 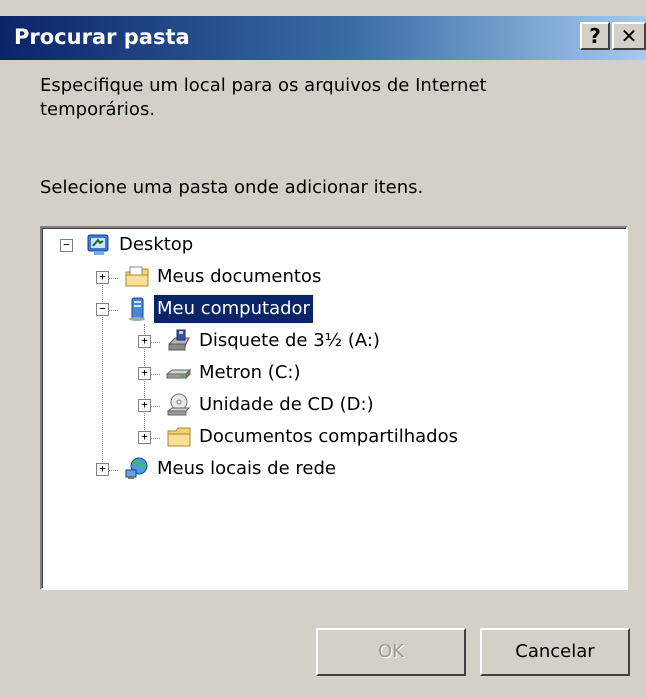 I want to click on tree-item-my-computer: − Meu computador, so click(x=202, y=310).